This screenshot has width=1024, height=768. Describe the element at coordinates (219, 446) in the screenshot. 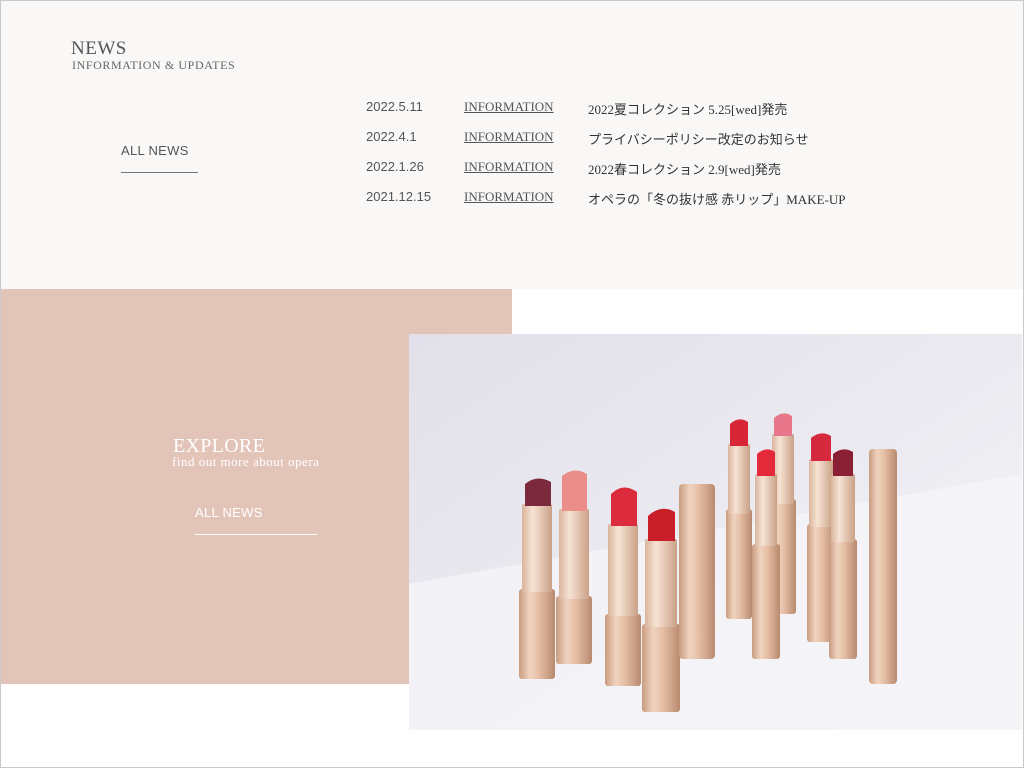

I see `explore-heading: EXPLORE` at that location.